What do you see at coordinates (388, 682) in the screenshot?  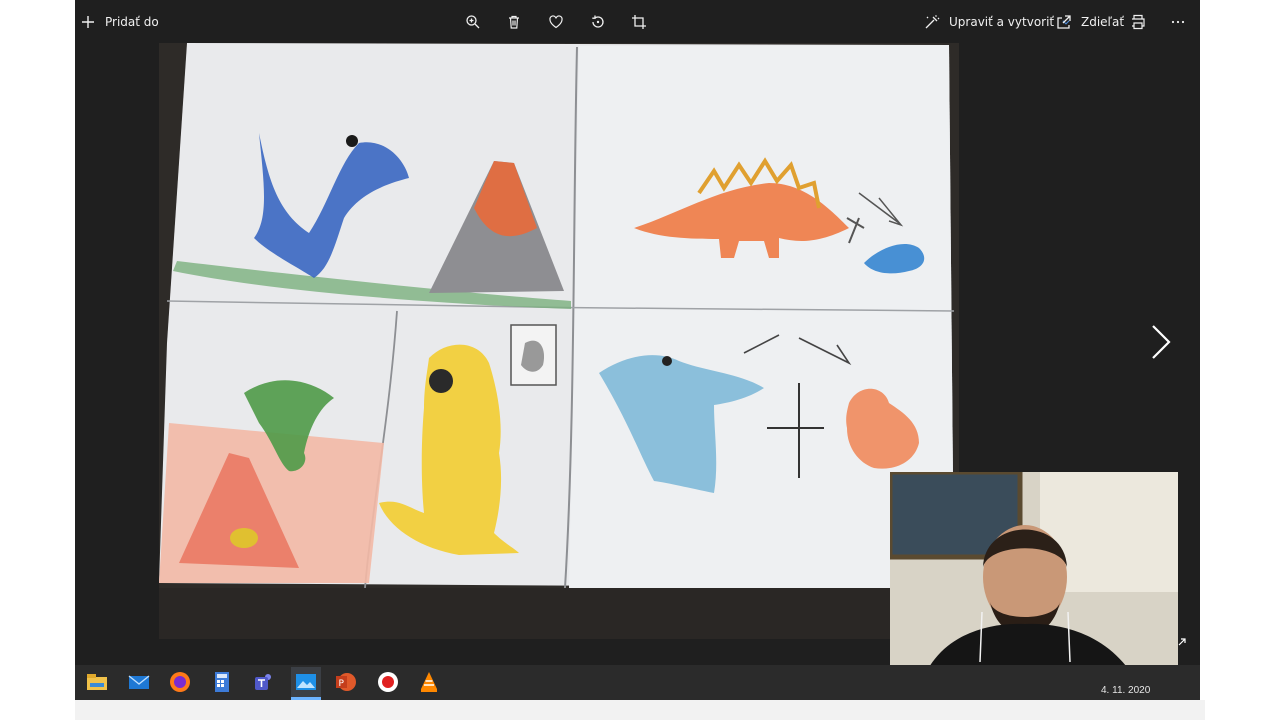 I see `screen-recorder-icon` at bounding box center [388, 682].